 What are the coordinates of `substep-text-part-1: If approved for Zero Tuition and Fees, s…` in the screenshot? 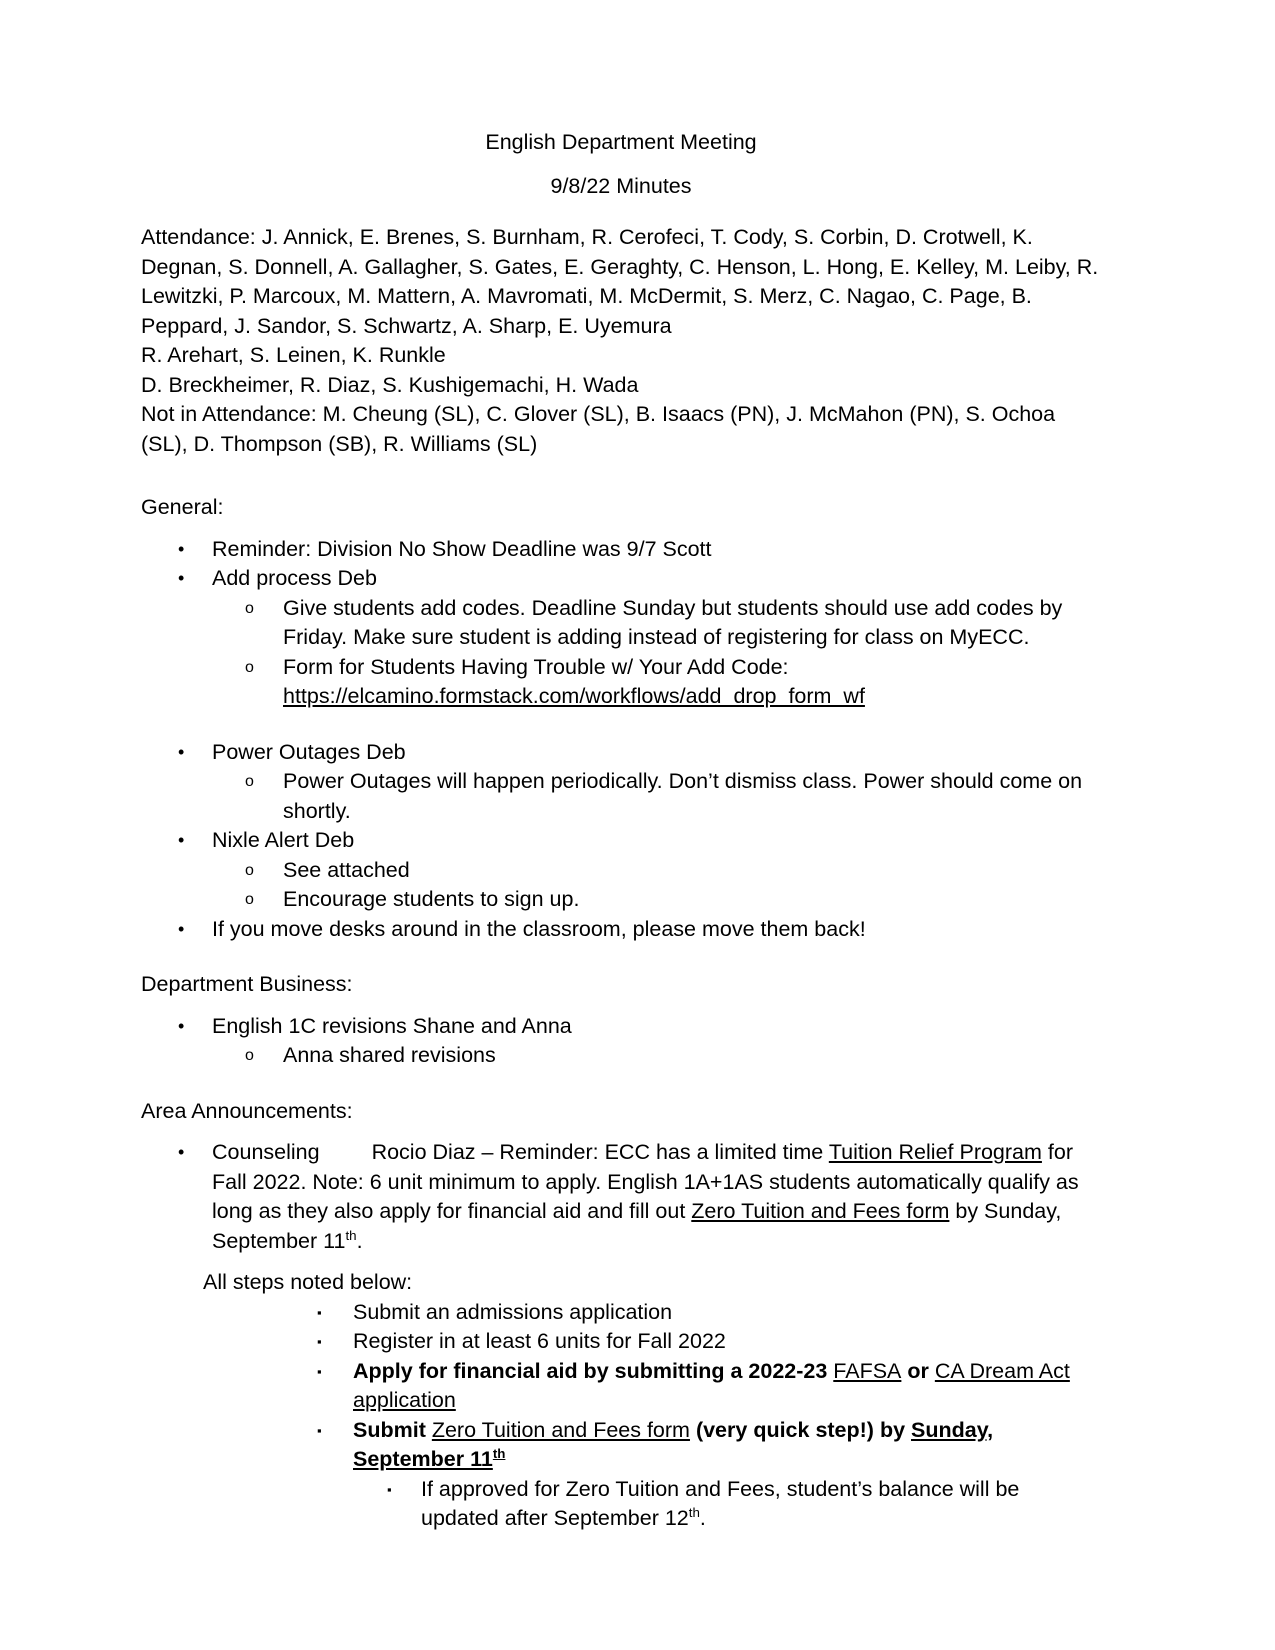 It's located at (720, 1503).